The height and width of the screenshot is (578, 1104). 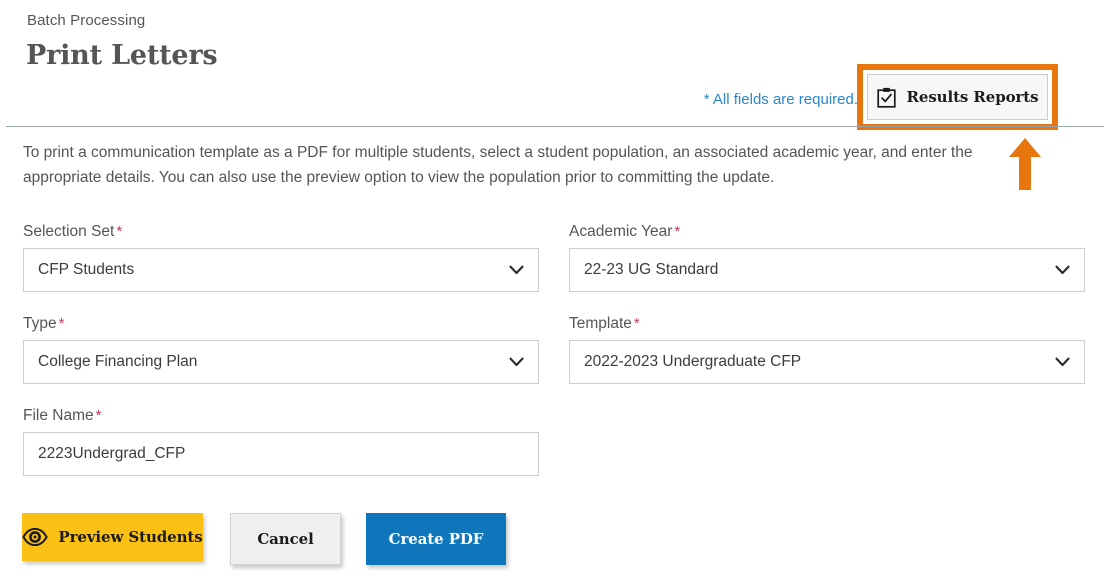 What do you see at coordinates (281, 232) in the screenshot?
I see `label-selection-set: Selection Set *` at bounding box center [281, 232].